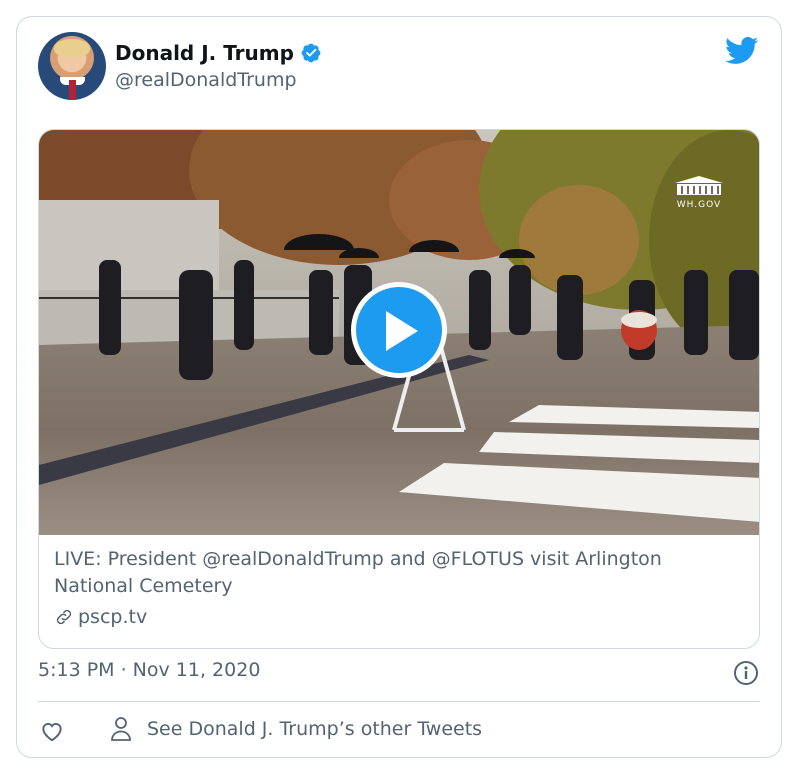 The image size is (799, 777). What do you see at coordinates (311, 53) in the screenshot?
I see `verified-badge-icon` at bounding box center [311, 53].